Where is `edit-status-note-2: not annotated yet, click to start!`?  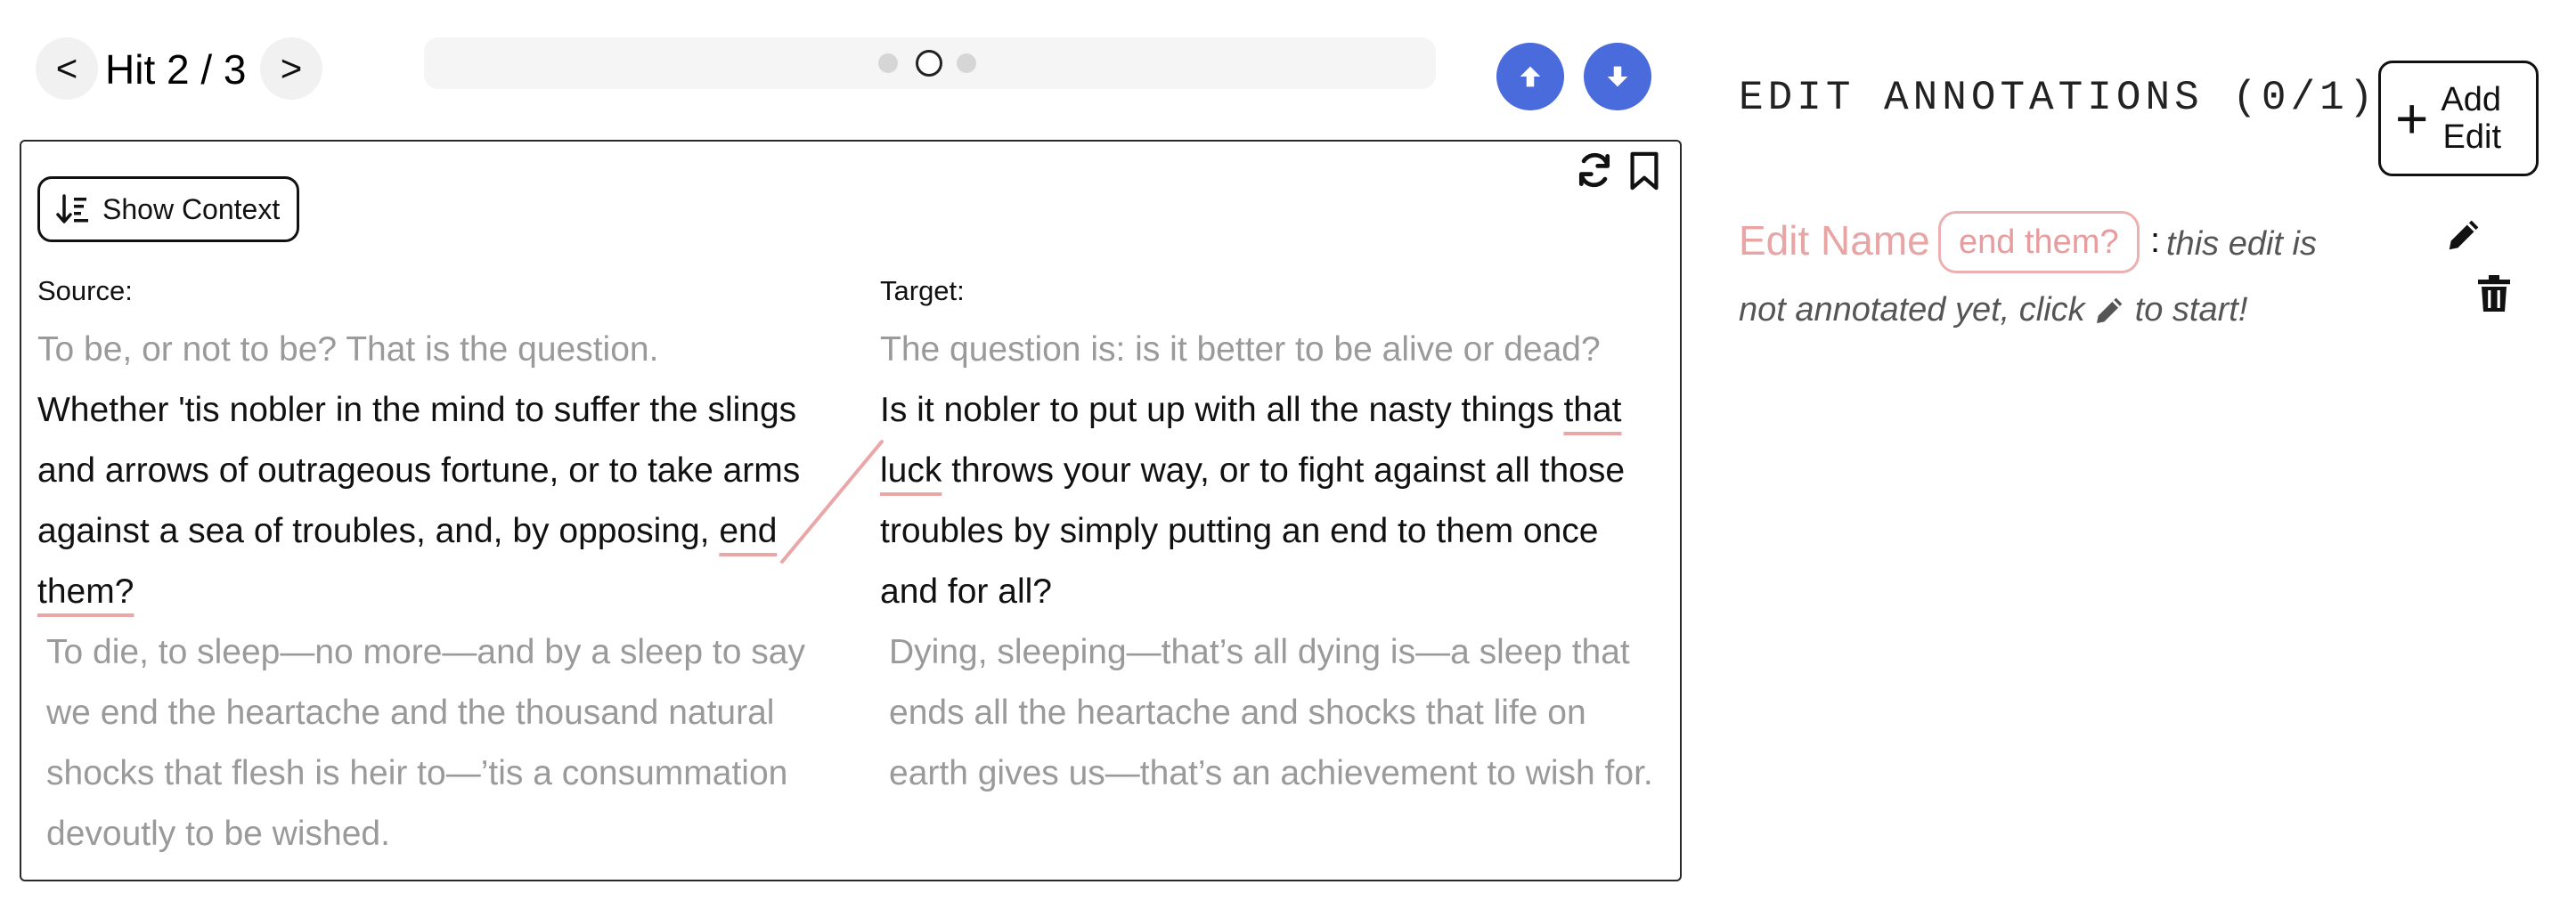 edit-status-note-2: not annotated yet, click to start! is located at coordinates (1993, 310).